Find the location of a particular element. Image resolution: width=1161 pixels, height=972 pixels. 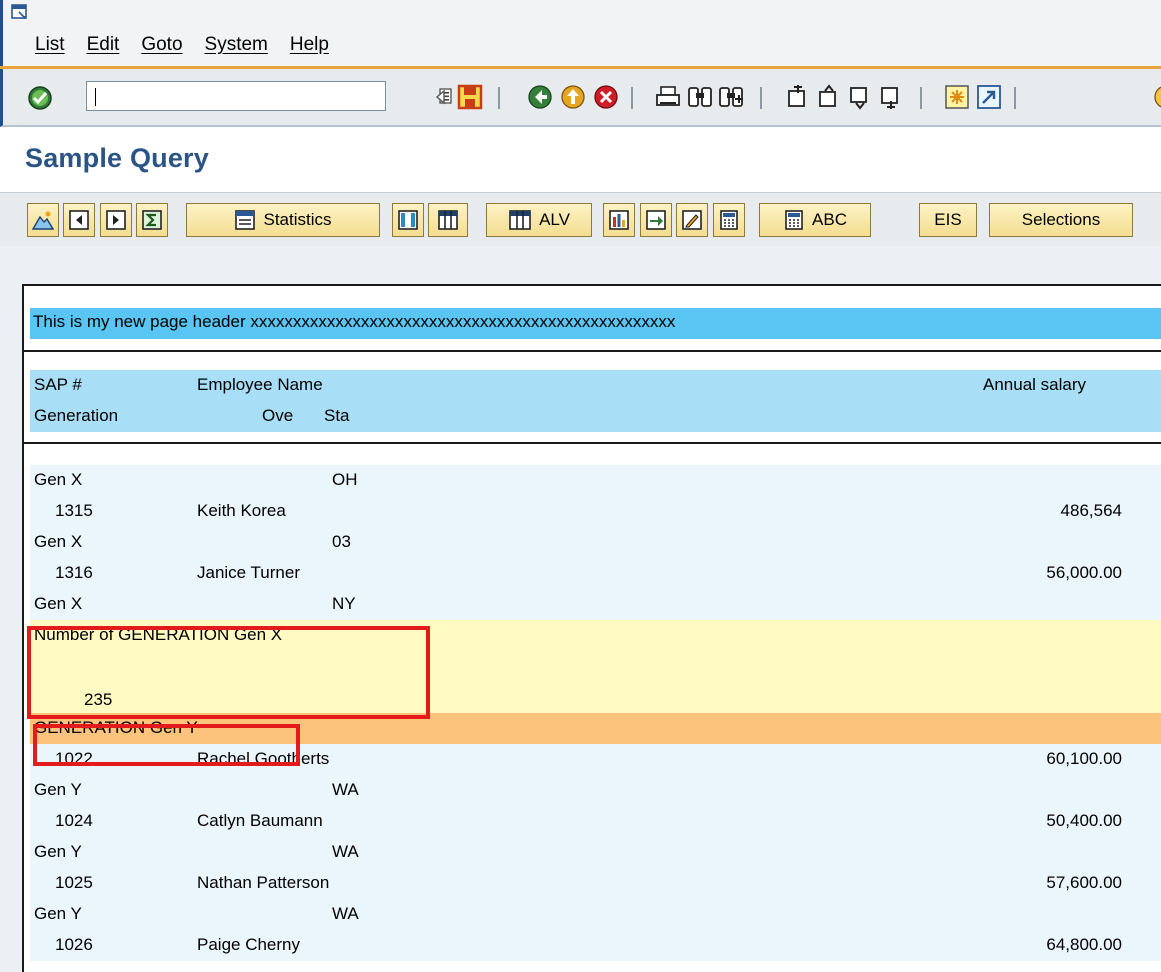

menu-goto: Goto is located at coordinates (161, 45).